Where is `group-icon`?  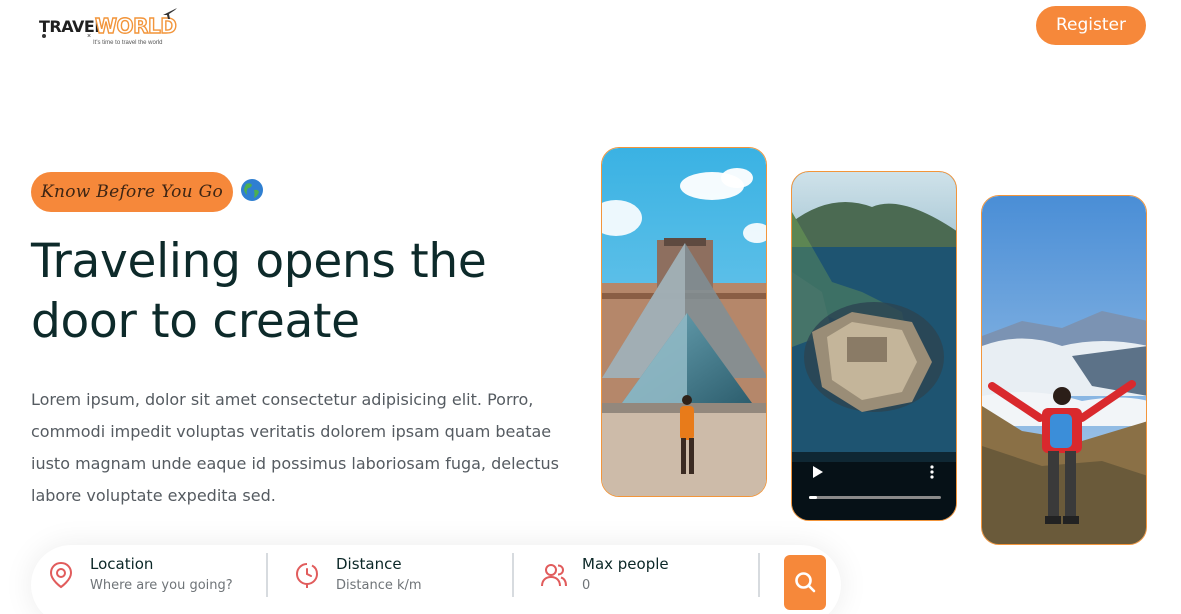 group-icon is located at coordinates (554, 575).